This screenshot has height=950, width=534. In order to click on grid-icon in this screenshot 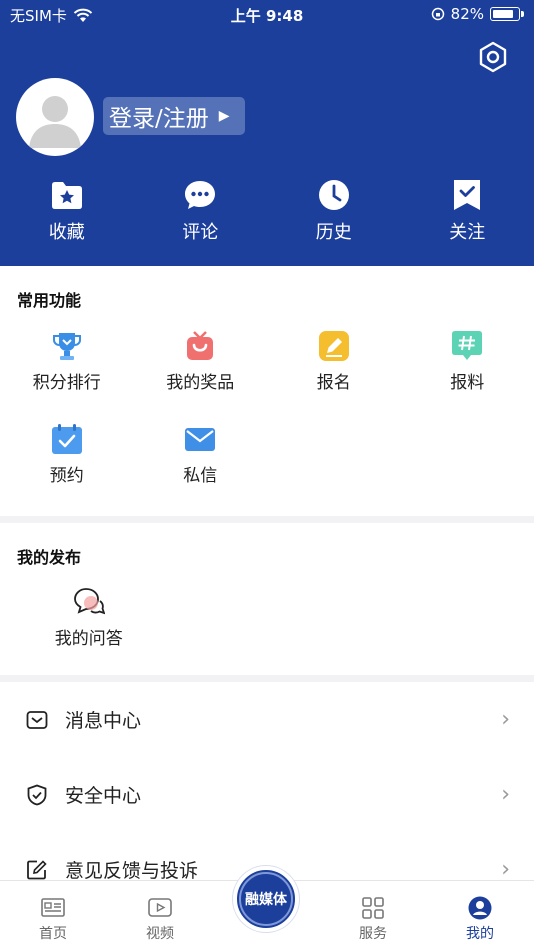, I will do `click(373, 908)`.